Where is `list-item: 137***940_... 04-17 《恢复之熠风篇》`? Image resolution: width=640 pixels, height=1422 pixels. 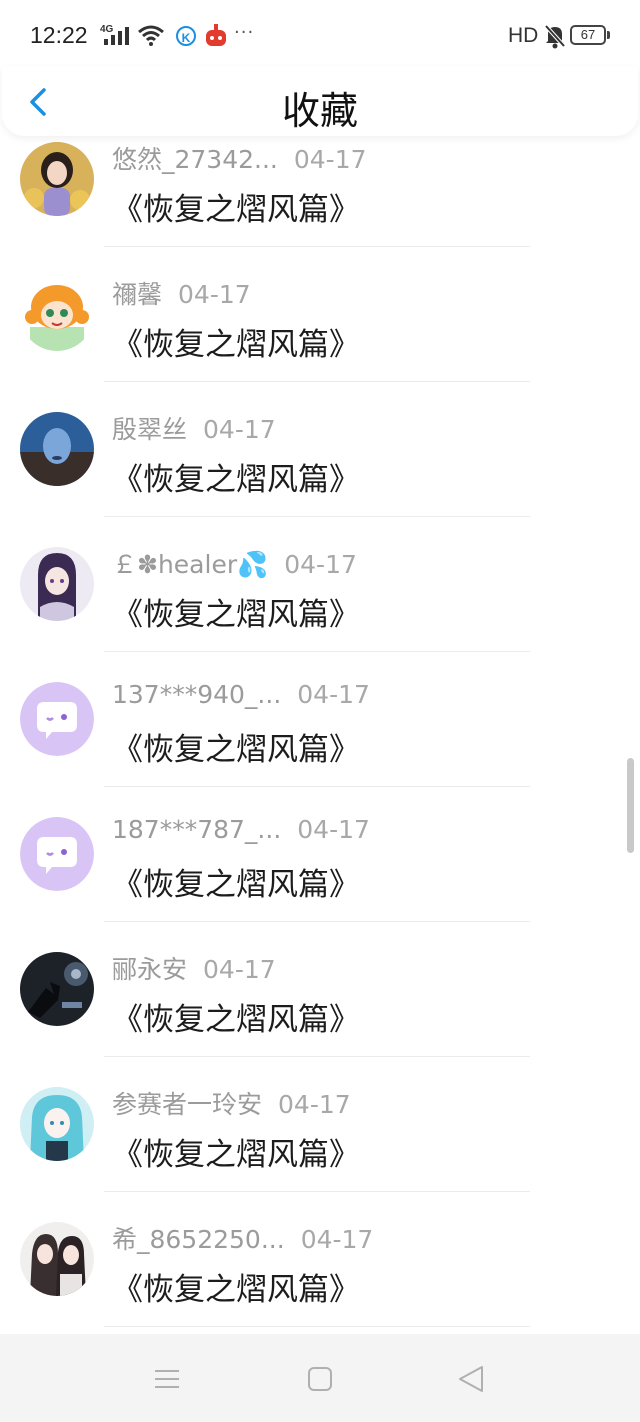 list-item: 137***940_... 04-17 《恢复之熠风篇》 is located at coordinates (320, 719).